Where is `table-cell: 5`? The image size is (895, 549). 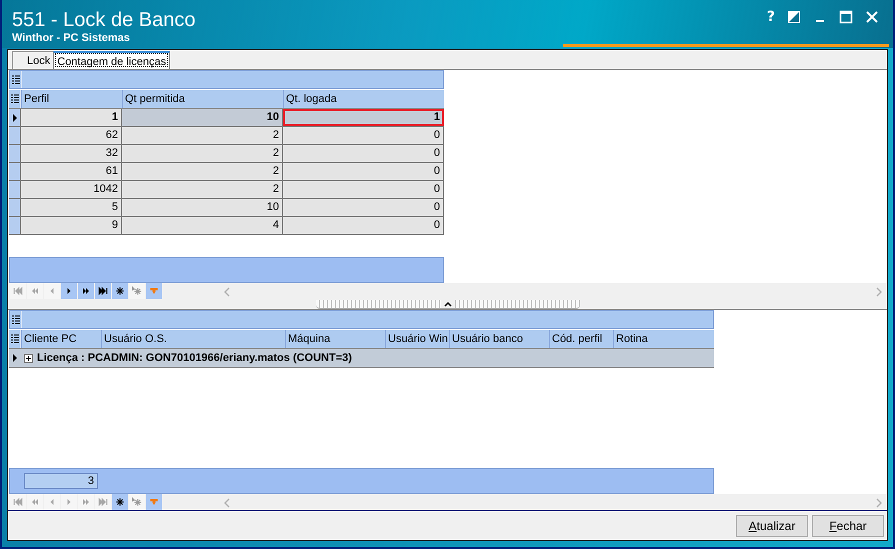
table-cell: 5 is located at coordinates (71, 207).